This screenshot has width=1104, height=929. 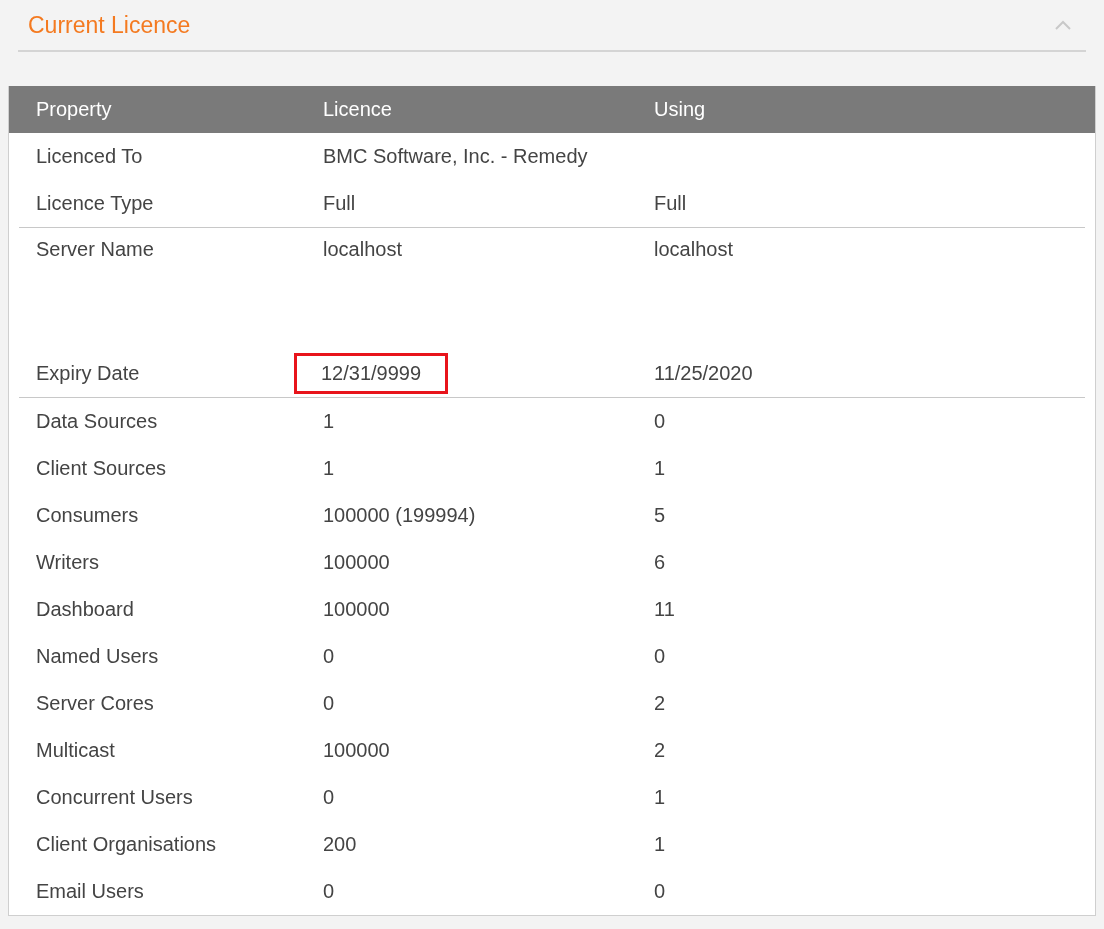 I want to click on licence-cell: BMC Software, Inc. - Remedy, so click(x=455, y=156).